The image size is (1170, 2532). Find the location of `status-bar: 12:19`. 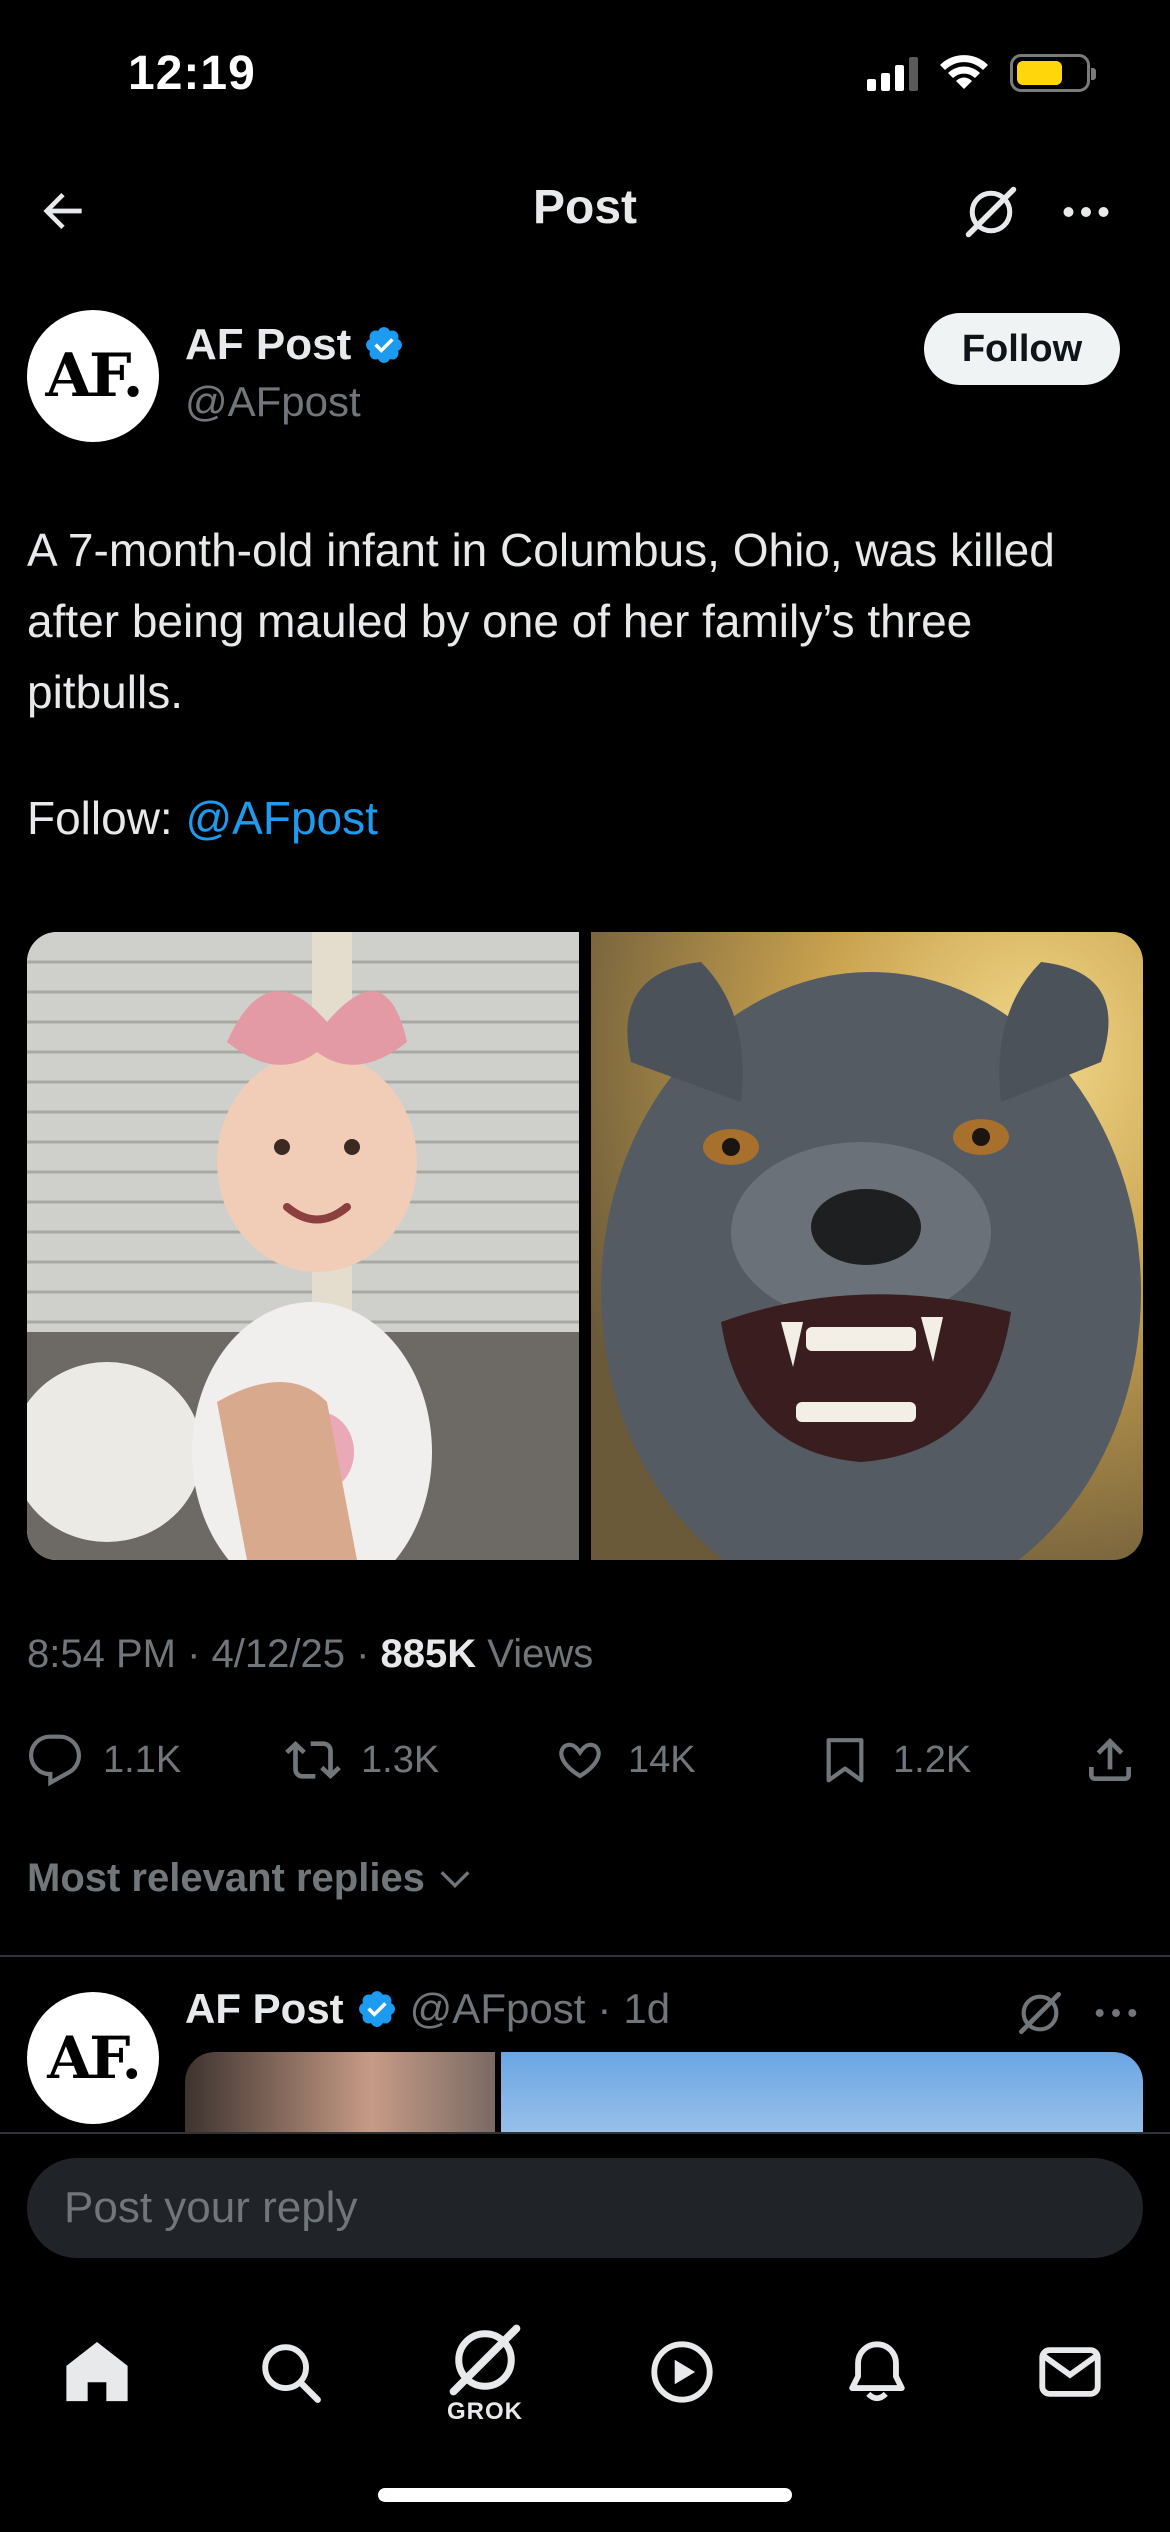

status-bar: 12:19 is located at coordinates (585, 75).